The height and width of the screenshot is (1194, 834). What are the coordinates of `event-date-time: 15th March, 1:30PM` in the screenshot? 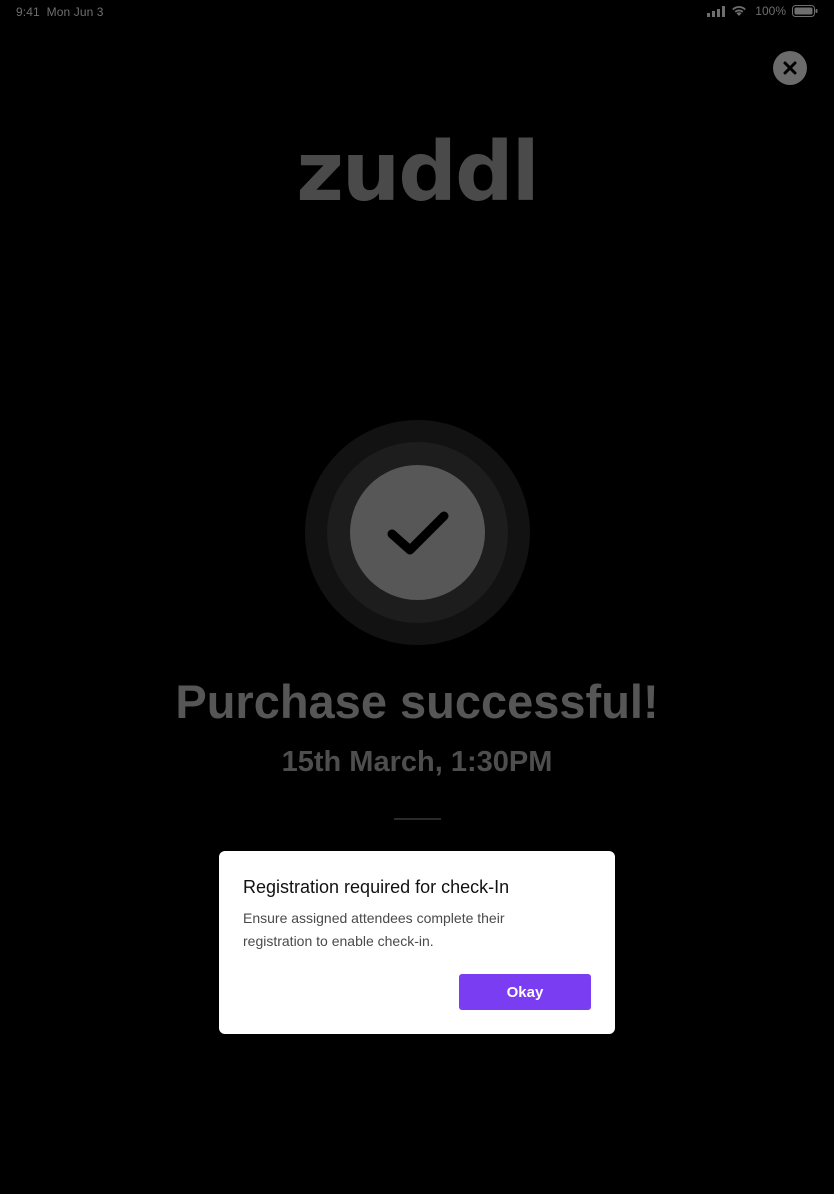 It's located at (417, 762).